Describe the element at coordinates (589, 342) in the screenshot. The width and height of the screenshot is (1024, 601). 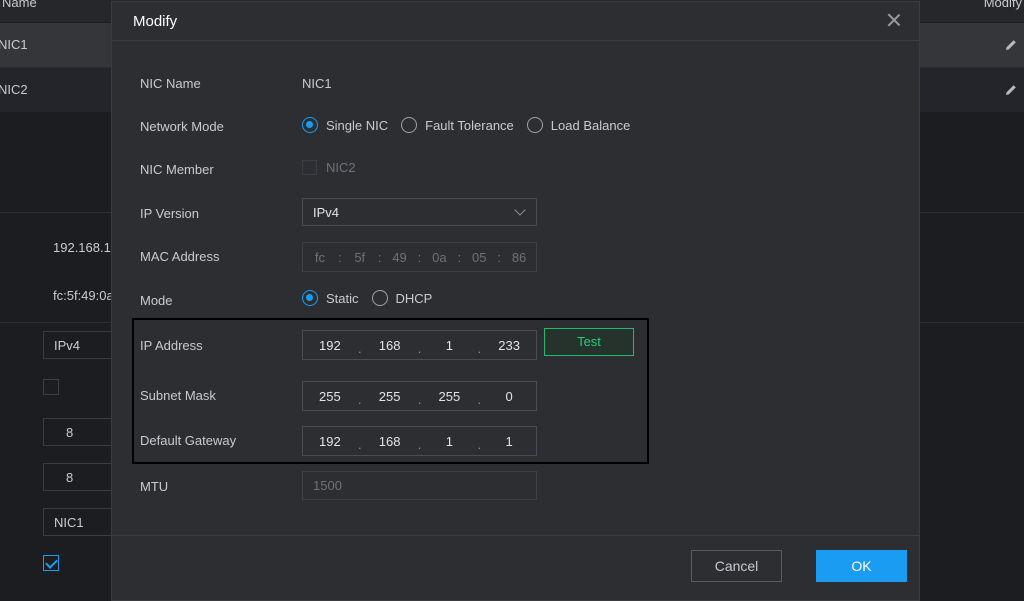
I see `test-button: Test` at that location.